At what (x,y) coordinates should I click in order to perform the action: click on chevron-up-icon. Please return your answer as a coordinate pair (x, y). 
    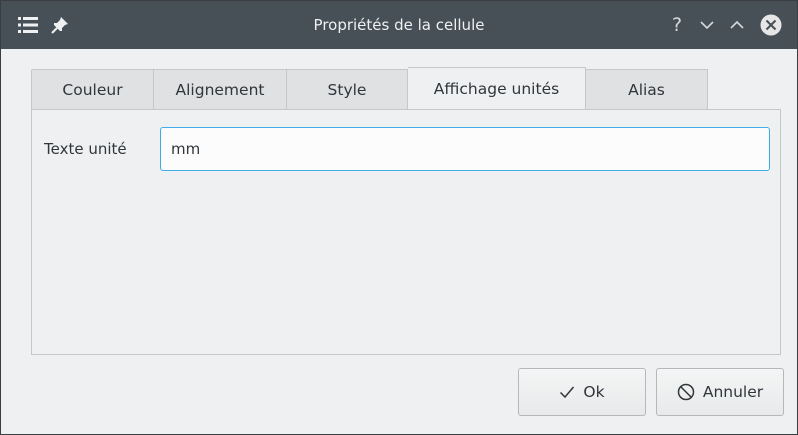
    Looking at the image, I should click on (737, 24).